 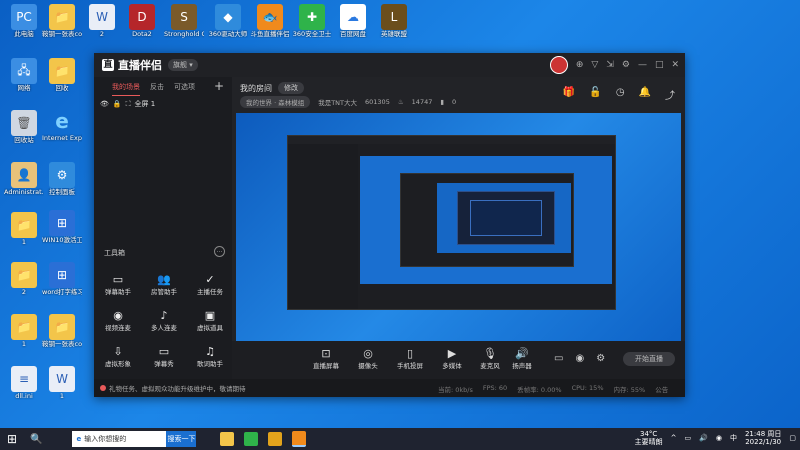 I want to click on tool-item: ⇩ 虚拟形象, so click(x=118, y=356).